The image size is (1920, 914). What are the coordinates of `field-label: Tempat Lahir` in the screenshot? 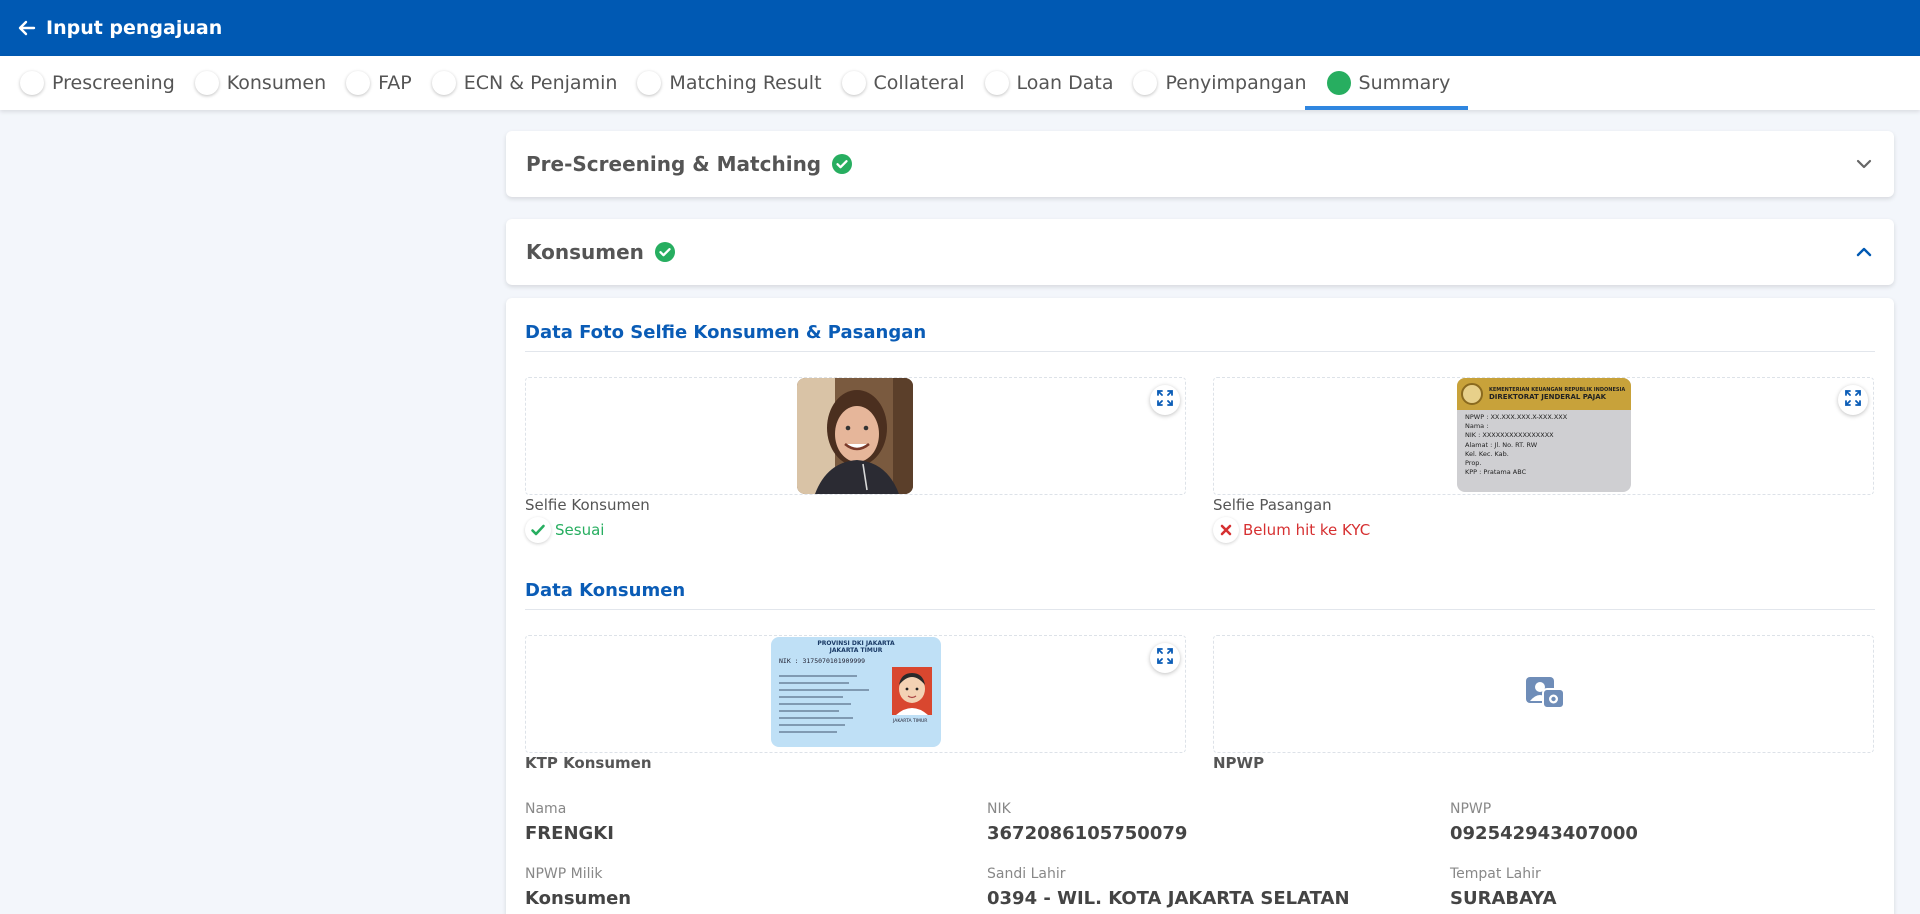 It's located at (1495, 874).